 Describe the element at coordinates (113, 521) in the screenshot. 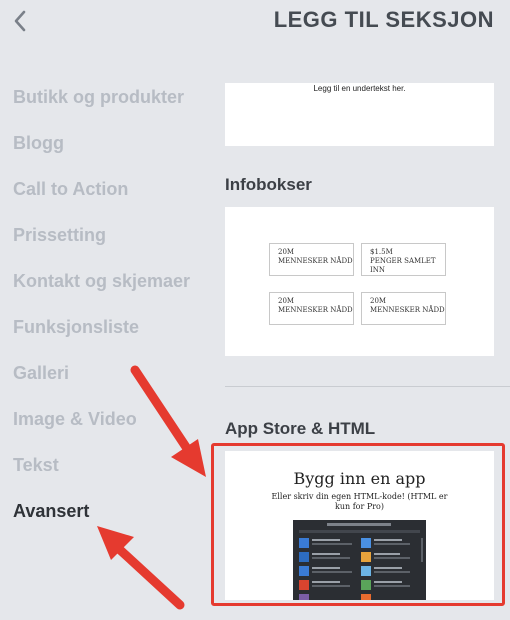

I see `nav-item-avansert: Avansert` at that location.